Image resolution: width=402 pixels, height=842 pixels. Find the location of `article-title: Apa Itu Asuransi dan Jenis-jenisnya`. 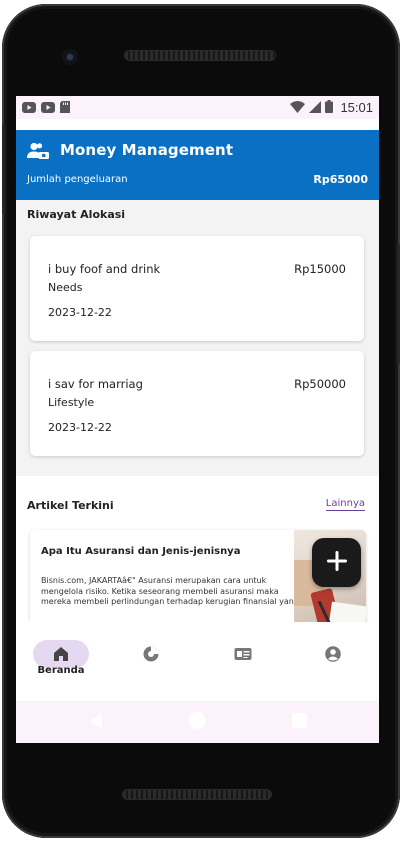

article-title: Apa Itu Asuransi dan Jenis-jenisnya is located at coordinates (141, 551).